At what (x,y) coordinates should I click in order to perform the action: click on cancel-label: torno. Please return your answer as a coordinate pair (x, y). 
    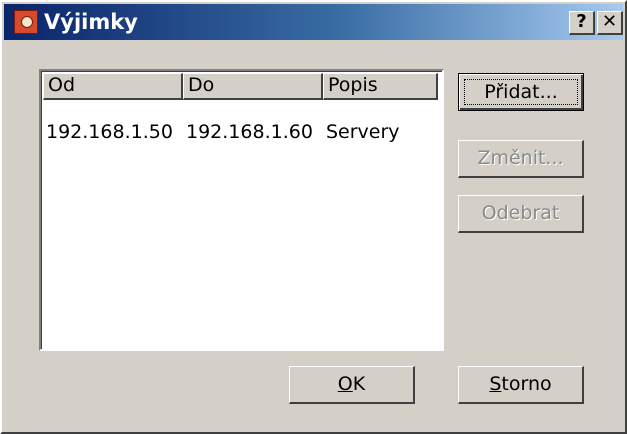
    Looking at the image, I should click on (526, 384).